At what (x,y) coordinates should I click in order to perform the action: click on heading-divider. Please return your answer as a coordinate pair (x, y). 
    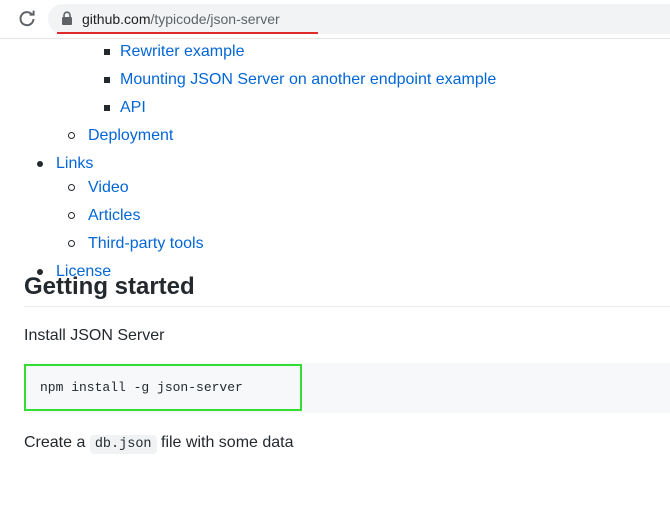
    Looking at the image, I should click on (347, 306).